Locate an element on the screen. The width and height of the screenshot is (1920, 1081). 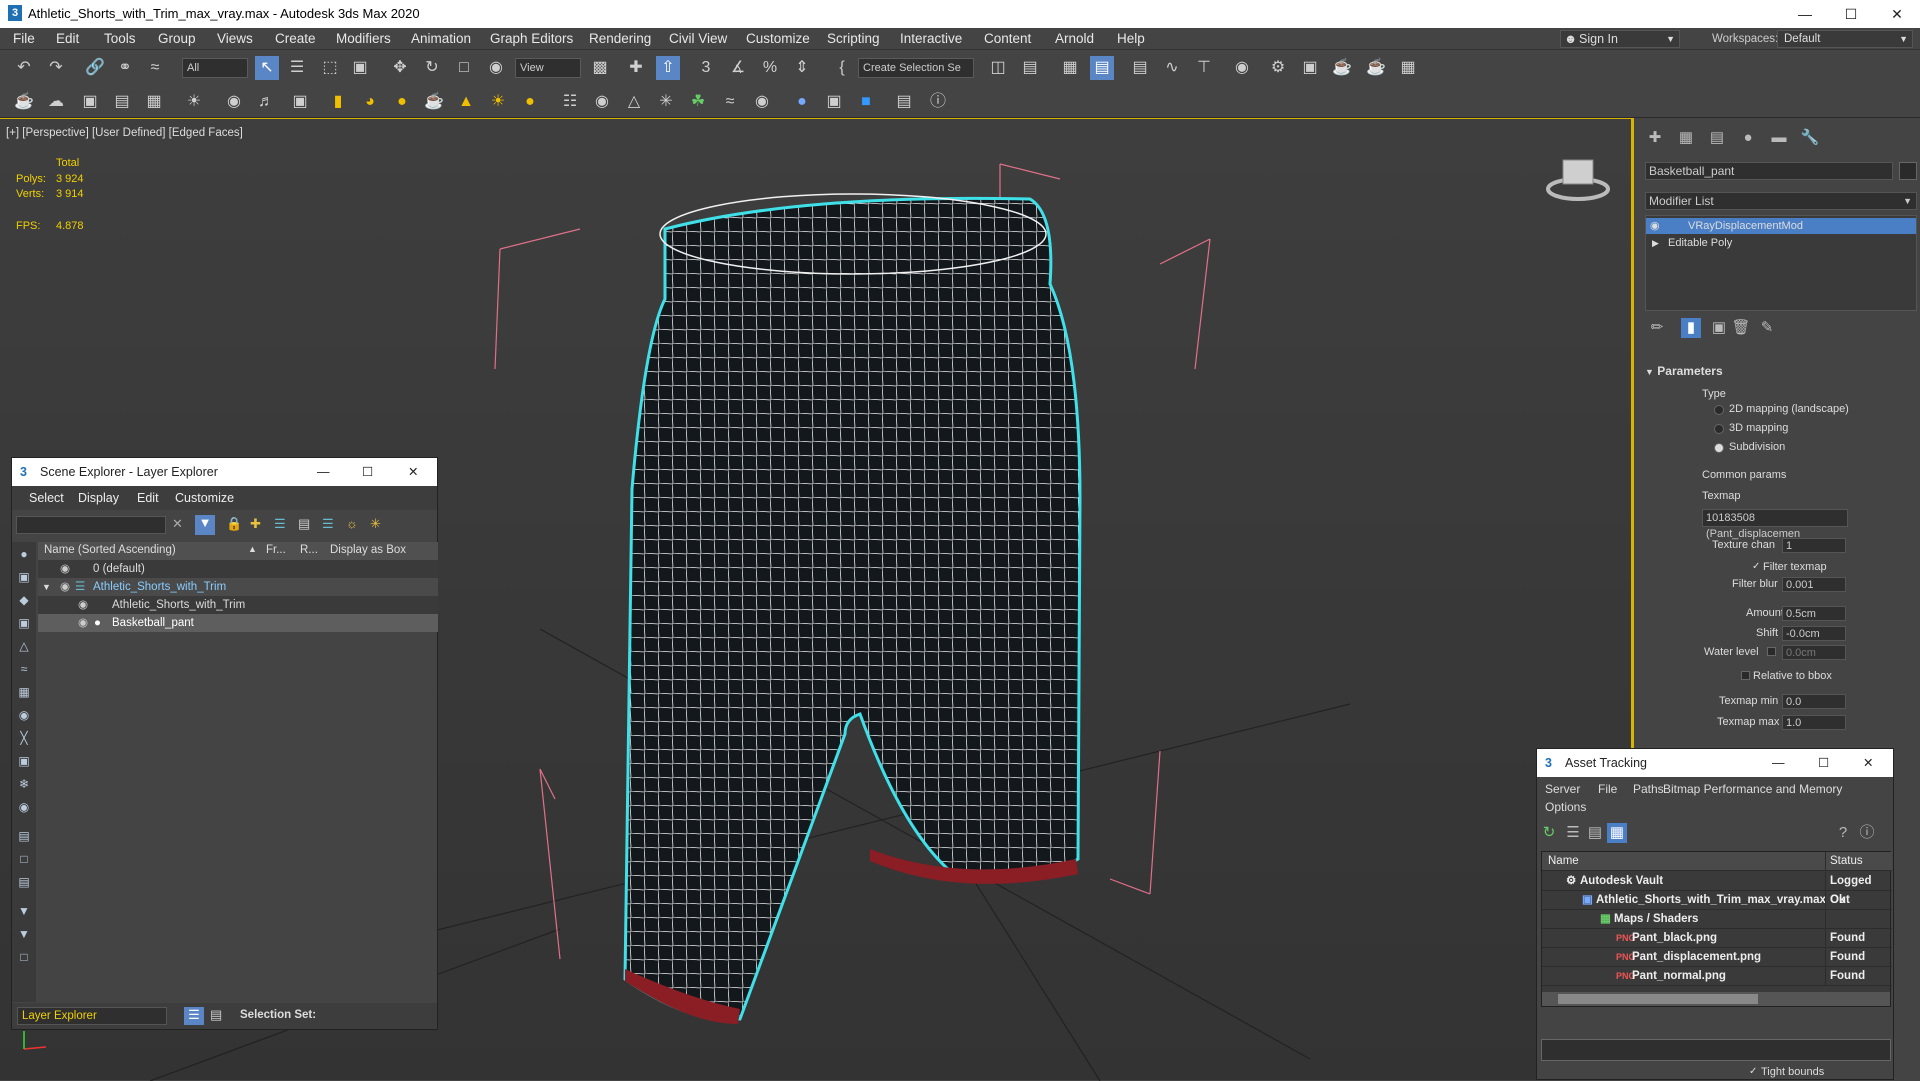
help-search-icon: ⓘ is located at coordinates (1867, 833).